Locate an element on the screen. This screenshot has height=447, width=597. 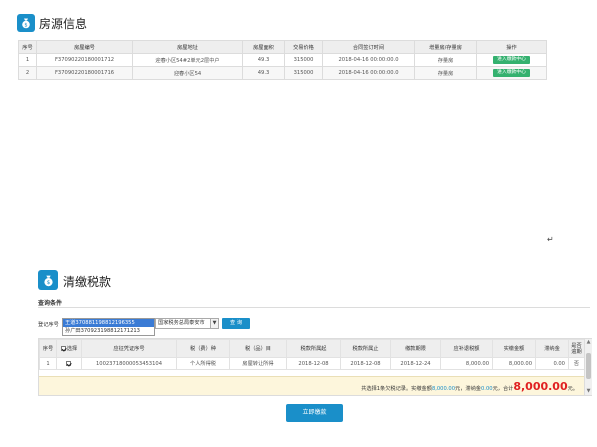
column-header: 滞纳金 is located at coordinates (552, 348).